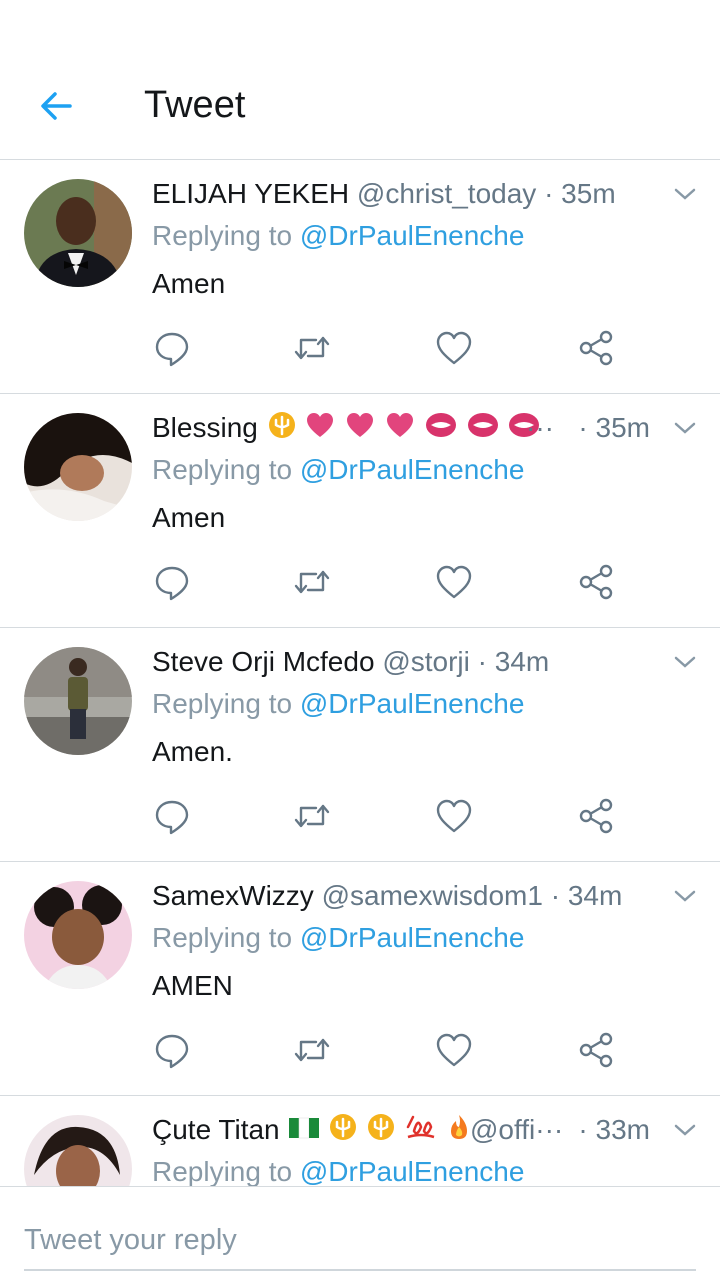 This screenshot has width=720, height=1281. What do you see at coordinates (192, 985) in the screenshot?
I see `tweet-text: AMEN` at bounding box center [192, 985].